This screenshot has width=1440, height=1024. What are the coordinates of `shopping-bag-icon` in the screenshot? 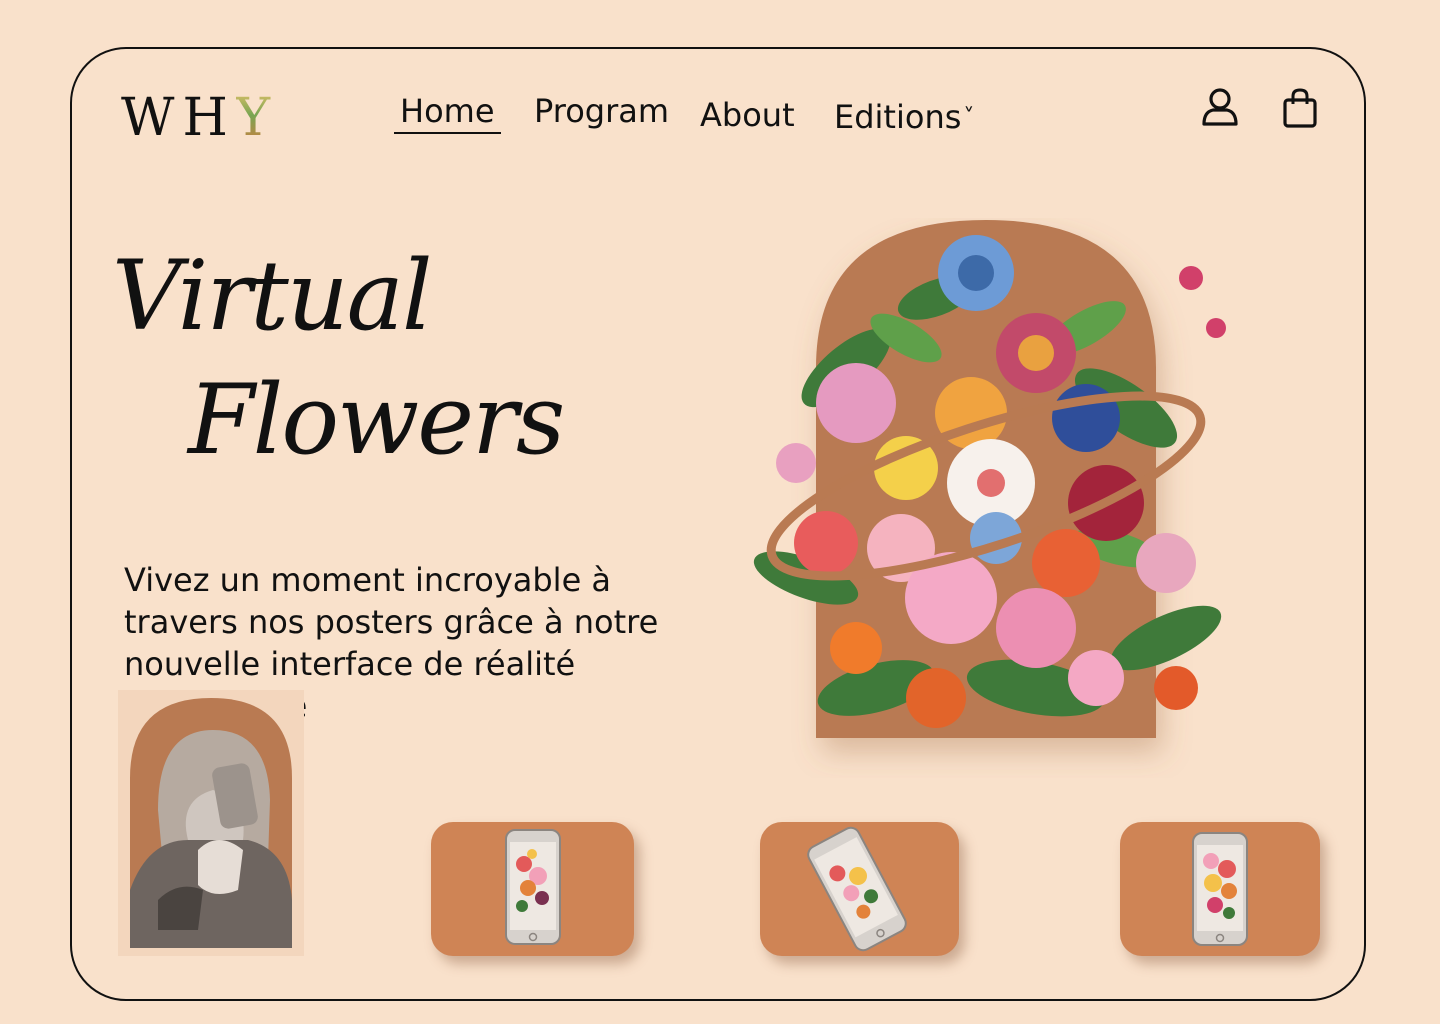 It's located at (1300, 108).